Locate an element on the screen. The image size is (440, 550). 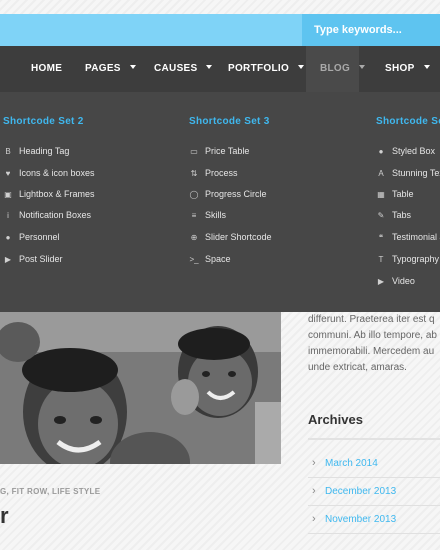
archive-link: December 2013 is located at coordinates (360, 491).